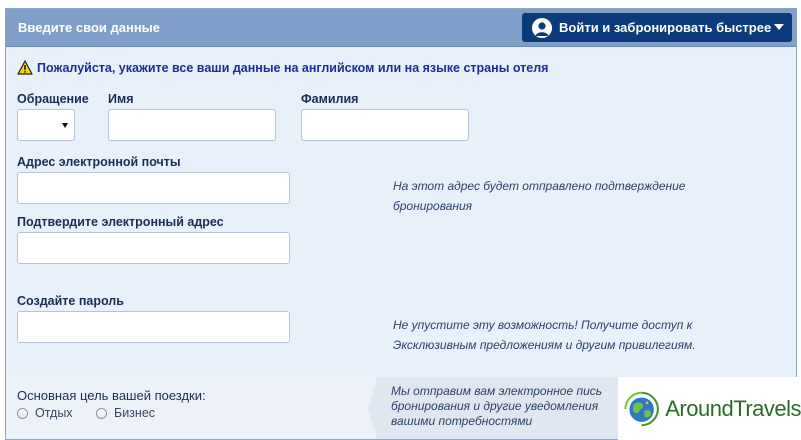  What do you see at coordinates (53, 99) in the screenshot?
I see `salutation-label: Обращение` at bounding box center [53, 99].